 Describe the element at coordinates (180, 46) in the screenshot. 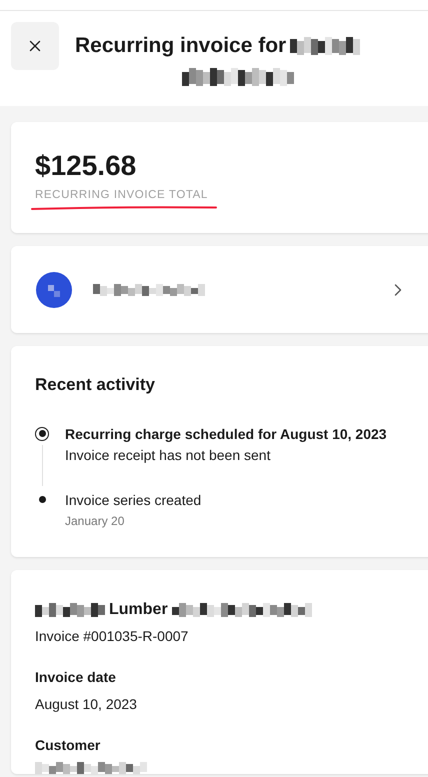

I see `page-title: Recurring invoice for` at that location.